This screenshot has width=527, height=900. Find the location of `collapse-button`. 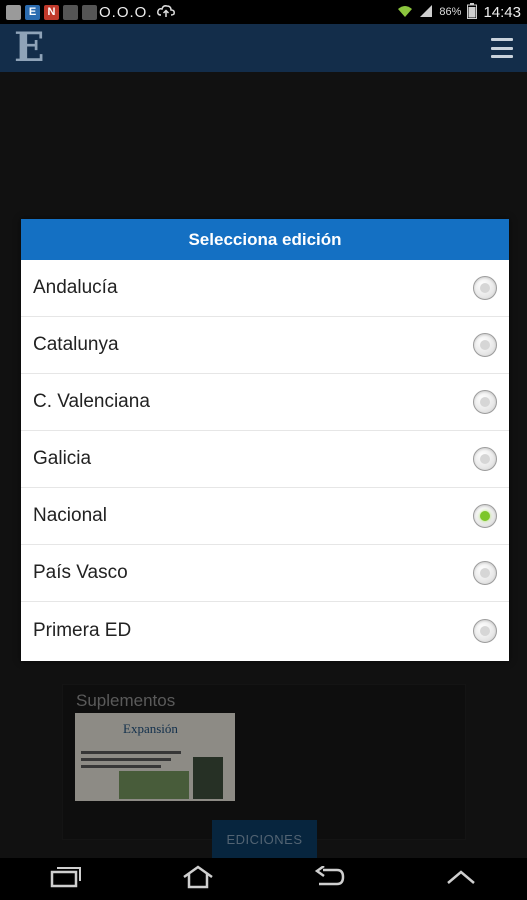

collapse-button is located at coordinates (461, 879).